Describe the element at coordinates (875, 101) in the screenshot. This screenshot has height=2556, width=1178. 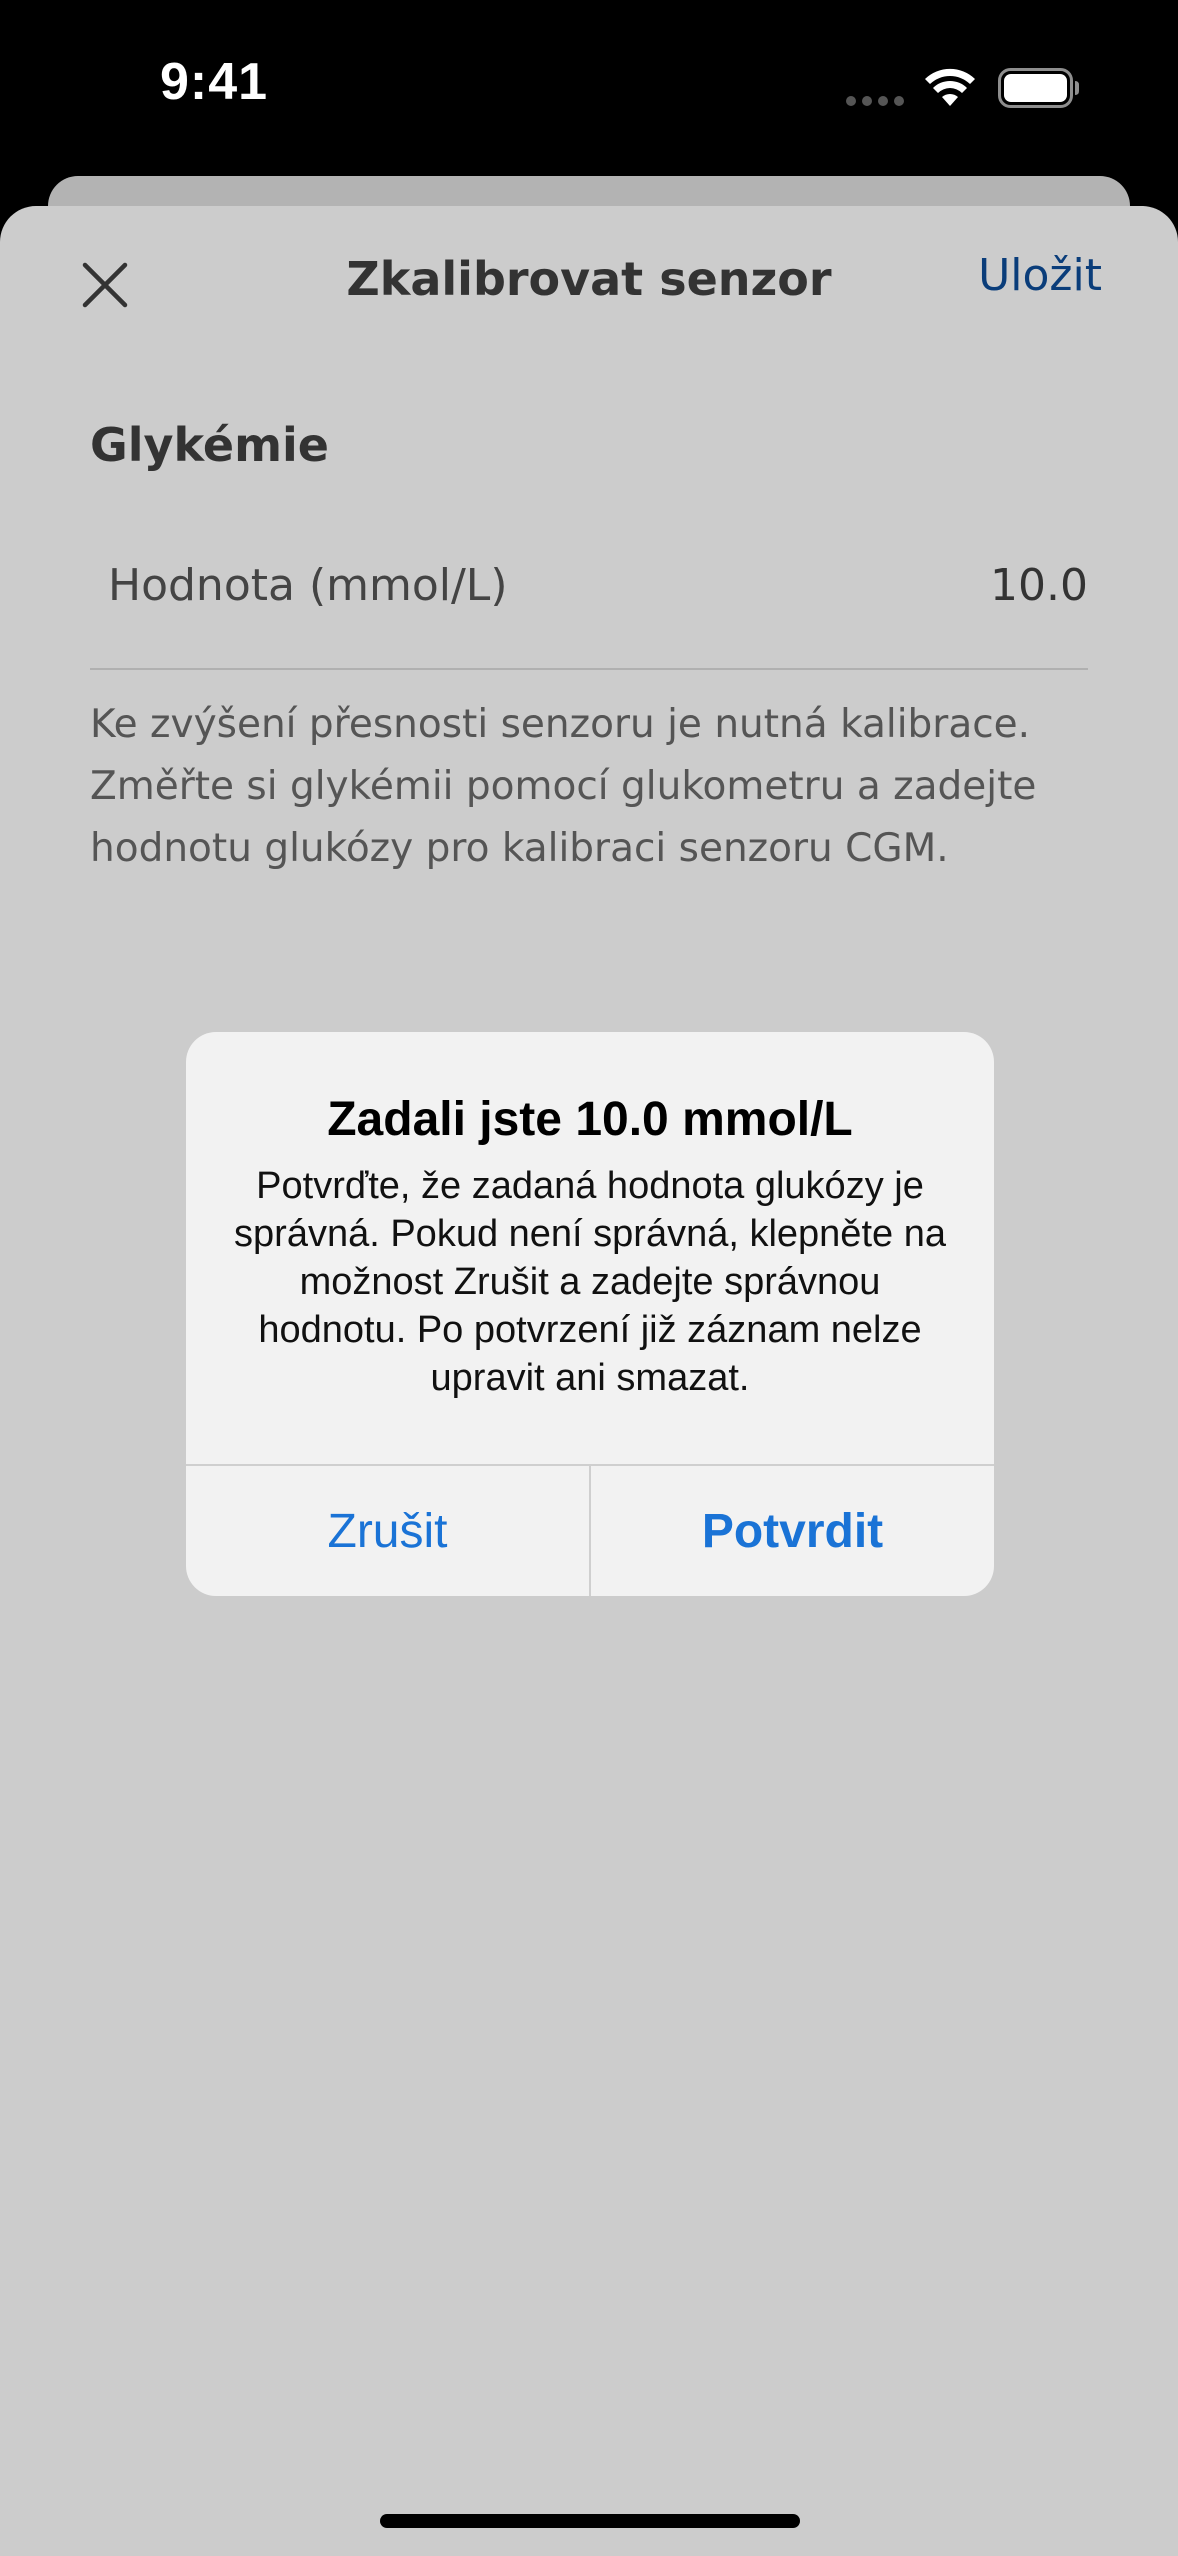
I see `signal-dots-icon` at that location.